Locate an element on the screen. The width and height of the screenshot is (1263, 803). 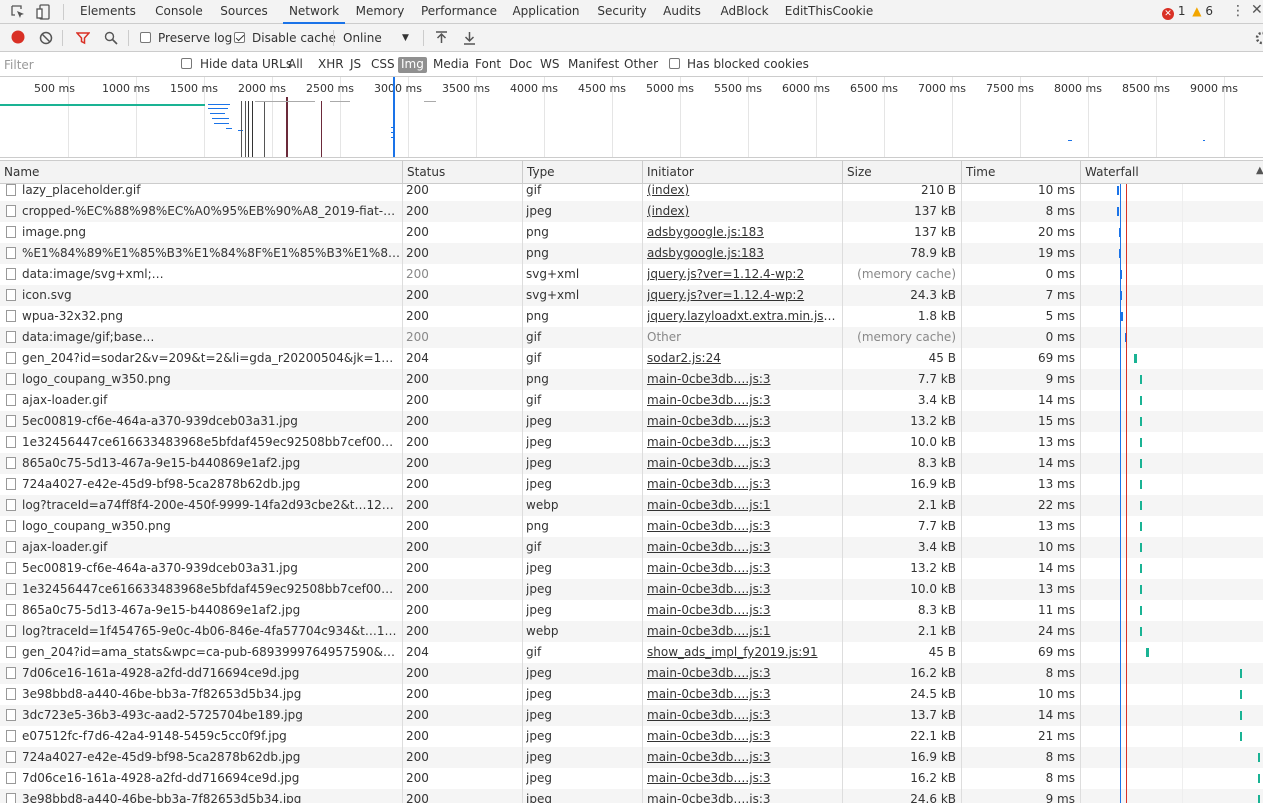
filter-type-img: Img is located at coordinates (412, 65).